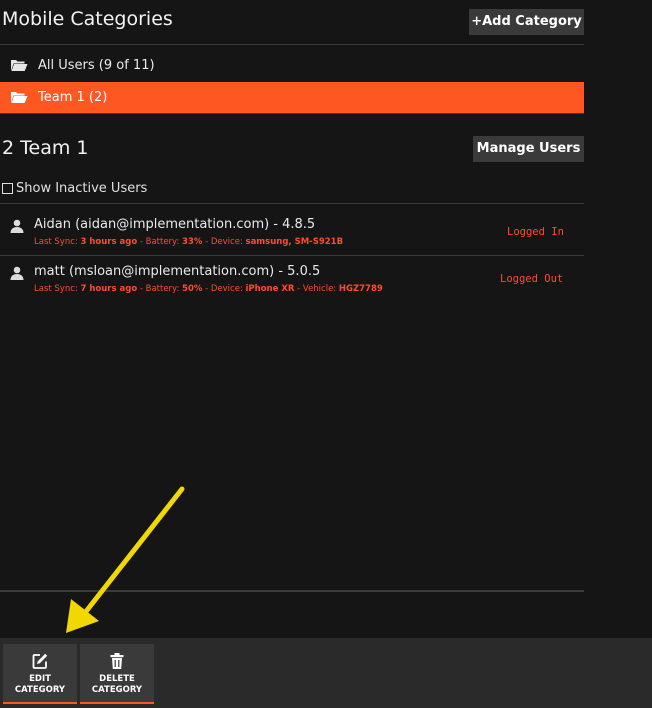 This screenshot has width=652, height=708. Describe the element at coordinates (82, 188) in the screenshot. I see `show-inactive-label: Show Inactive Users` at that location.